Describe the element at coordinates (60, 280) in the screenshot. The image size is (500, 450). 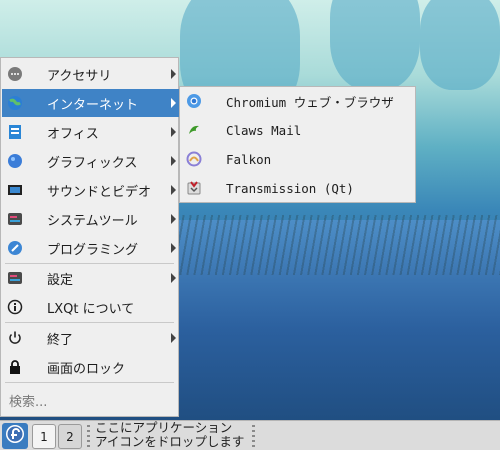
I see `menu-item-label: 設定` at that location.